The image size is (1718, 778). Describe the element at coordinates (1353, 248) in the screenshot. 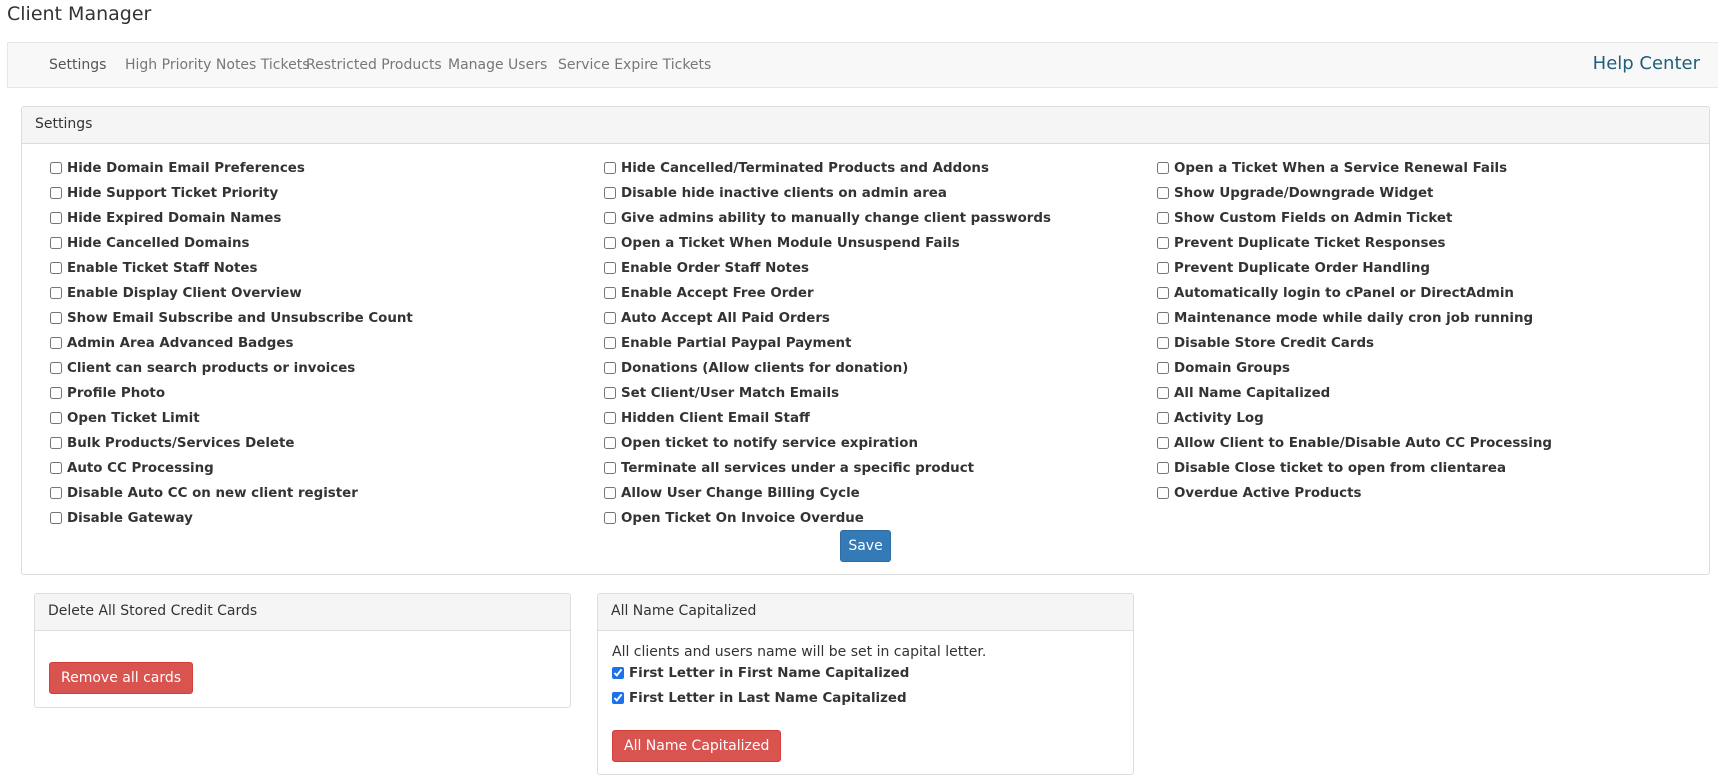

I see `setting-option: Prevent Duplicate Ticket Responses` at that location.